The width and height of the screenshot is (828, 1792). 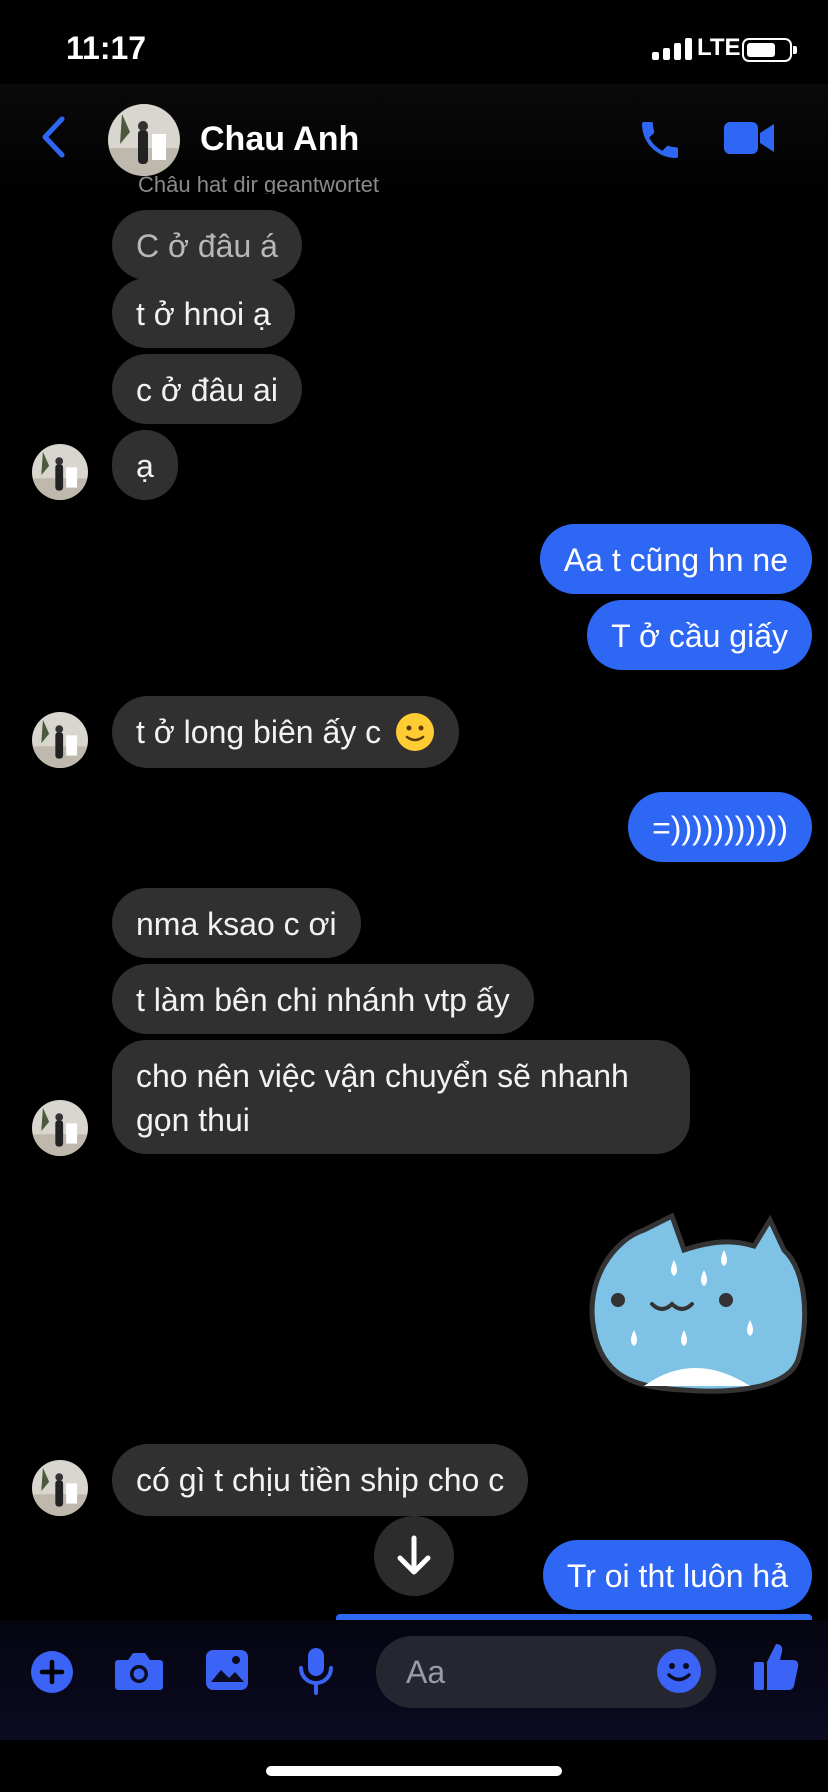 What do you see at coordinates (660, 142) in the screenshot?
I see `phone-icon` at bounding box center [660, 142].